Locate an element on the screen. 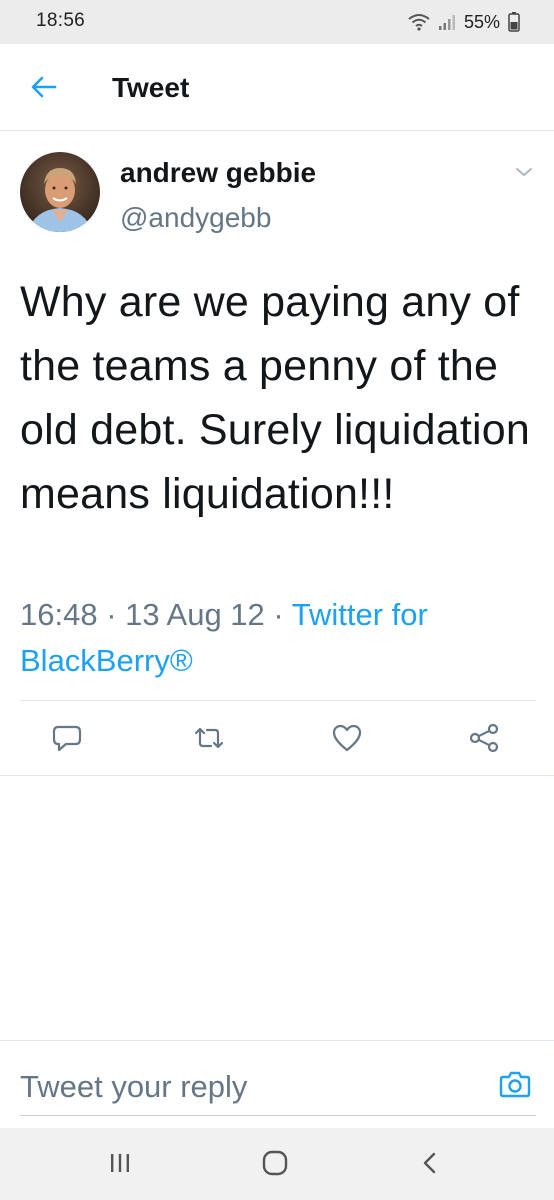 This screenshot has height=1200, width=554. battery-percent: 55% is located at coordinates (481, 21).